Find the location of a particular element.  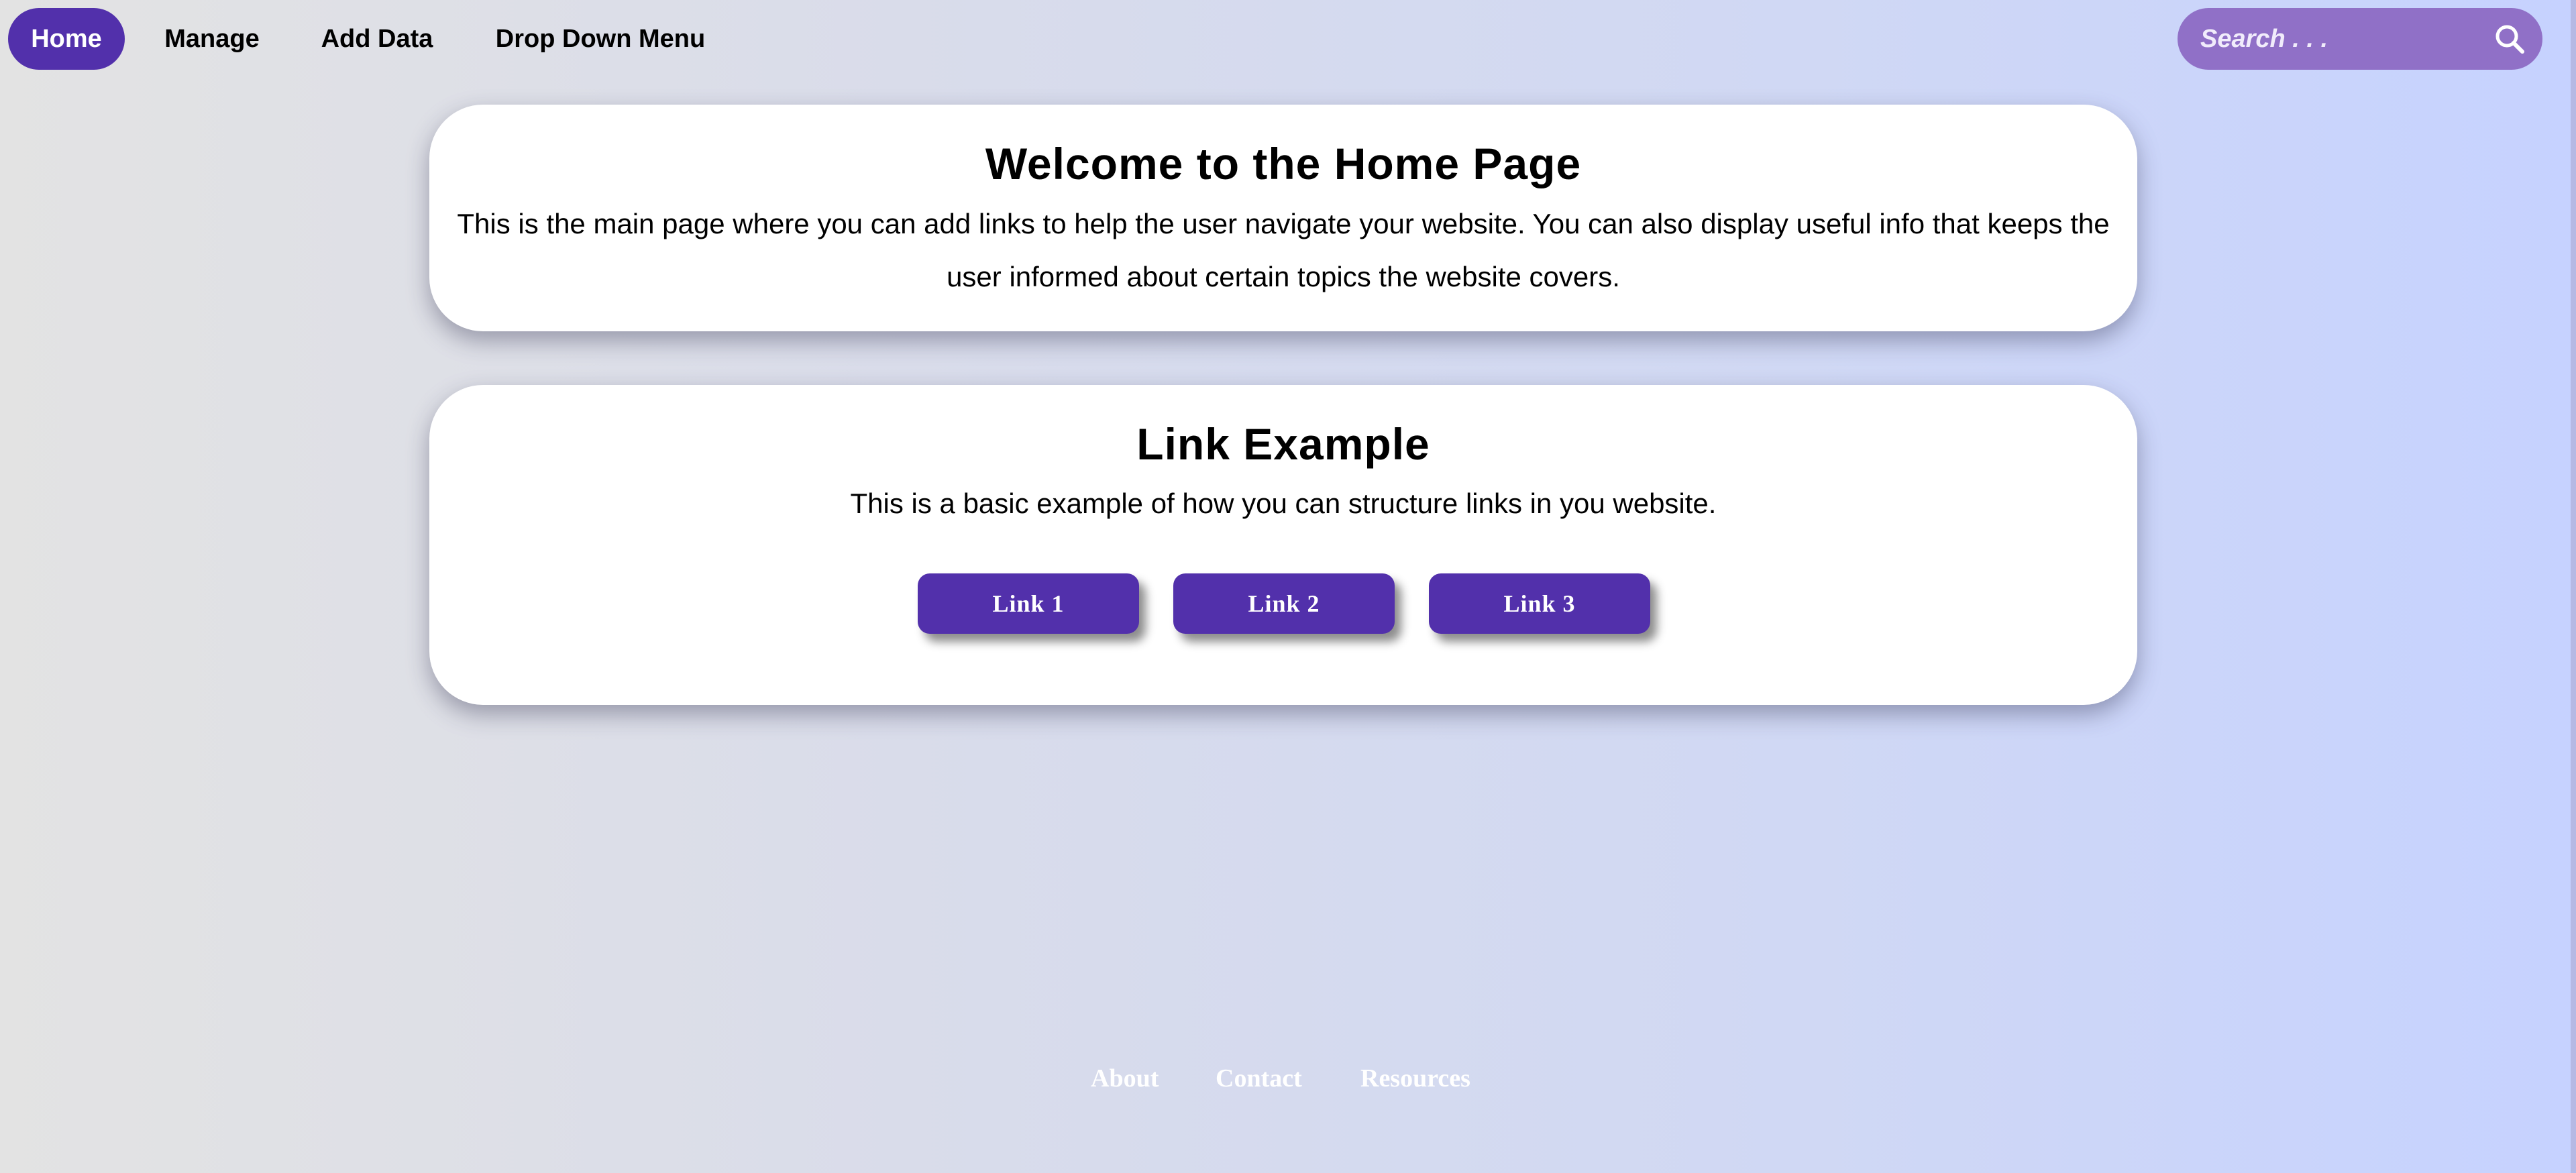

search-input is located at coordinates (2341, 39).